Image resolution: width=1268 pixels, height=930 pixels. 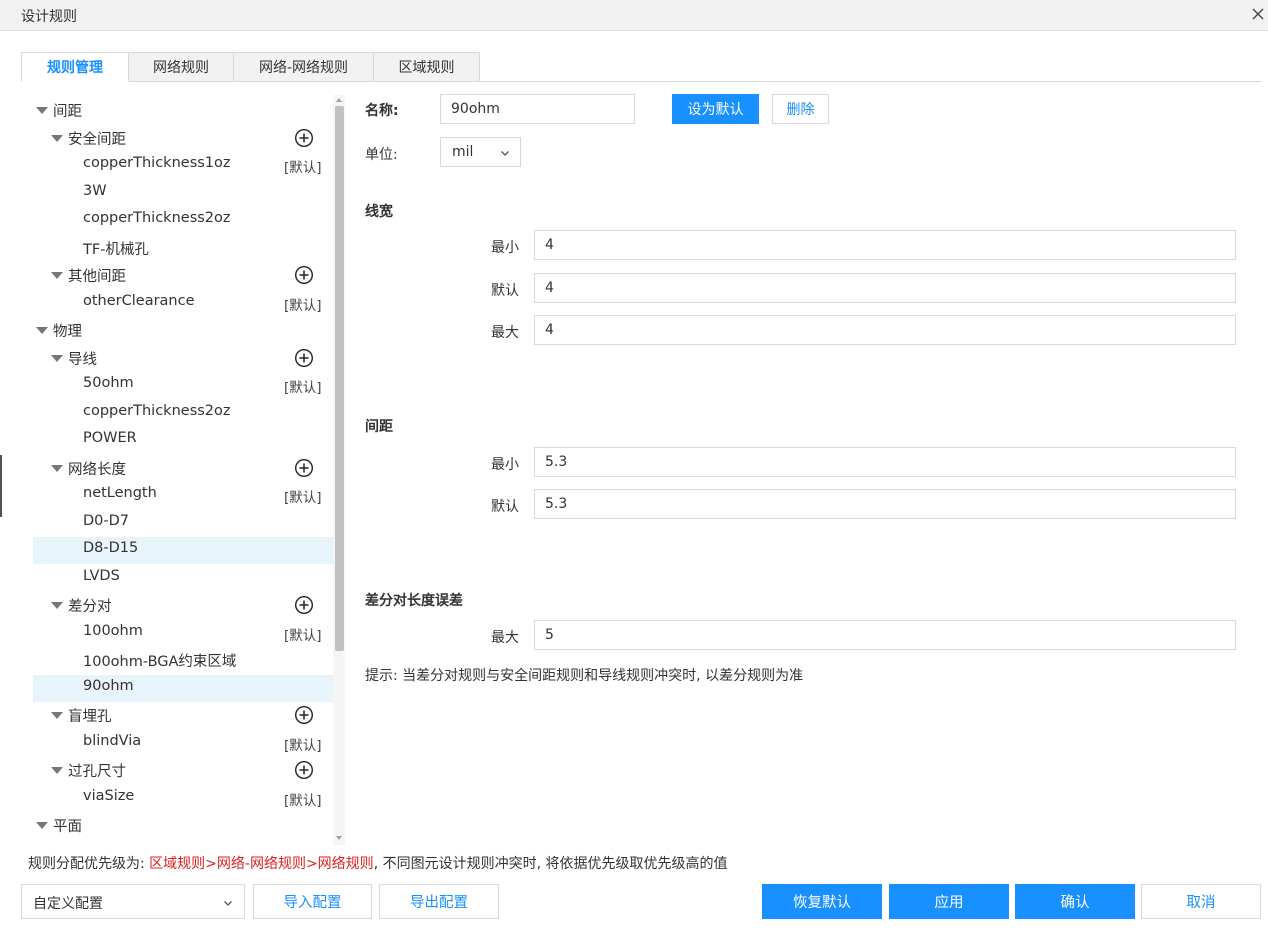 What do you see at coordinates (109, 795) in the screenshot?
I see `tree-node-label: viaSize` at bounding box center [109, 795].